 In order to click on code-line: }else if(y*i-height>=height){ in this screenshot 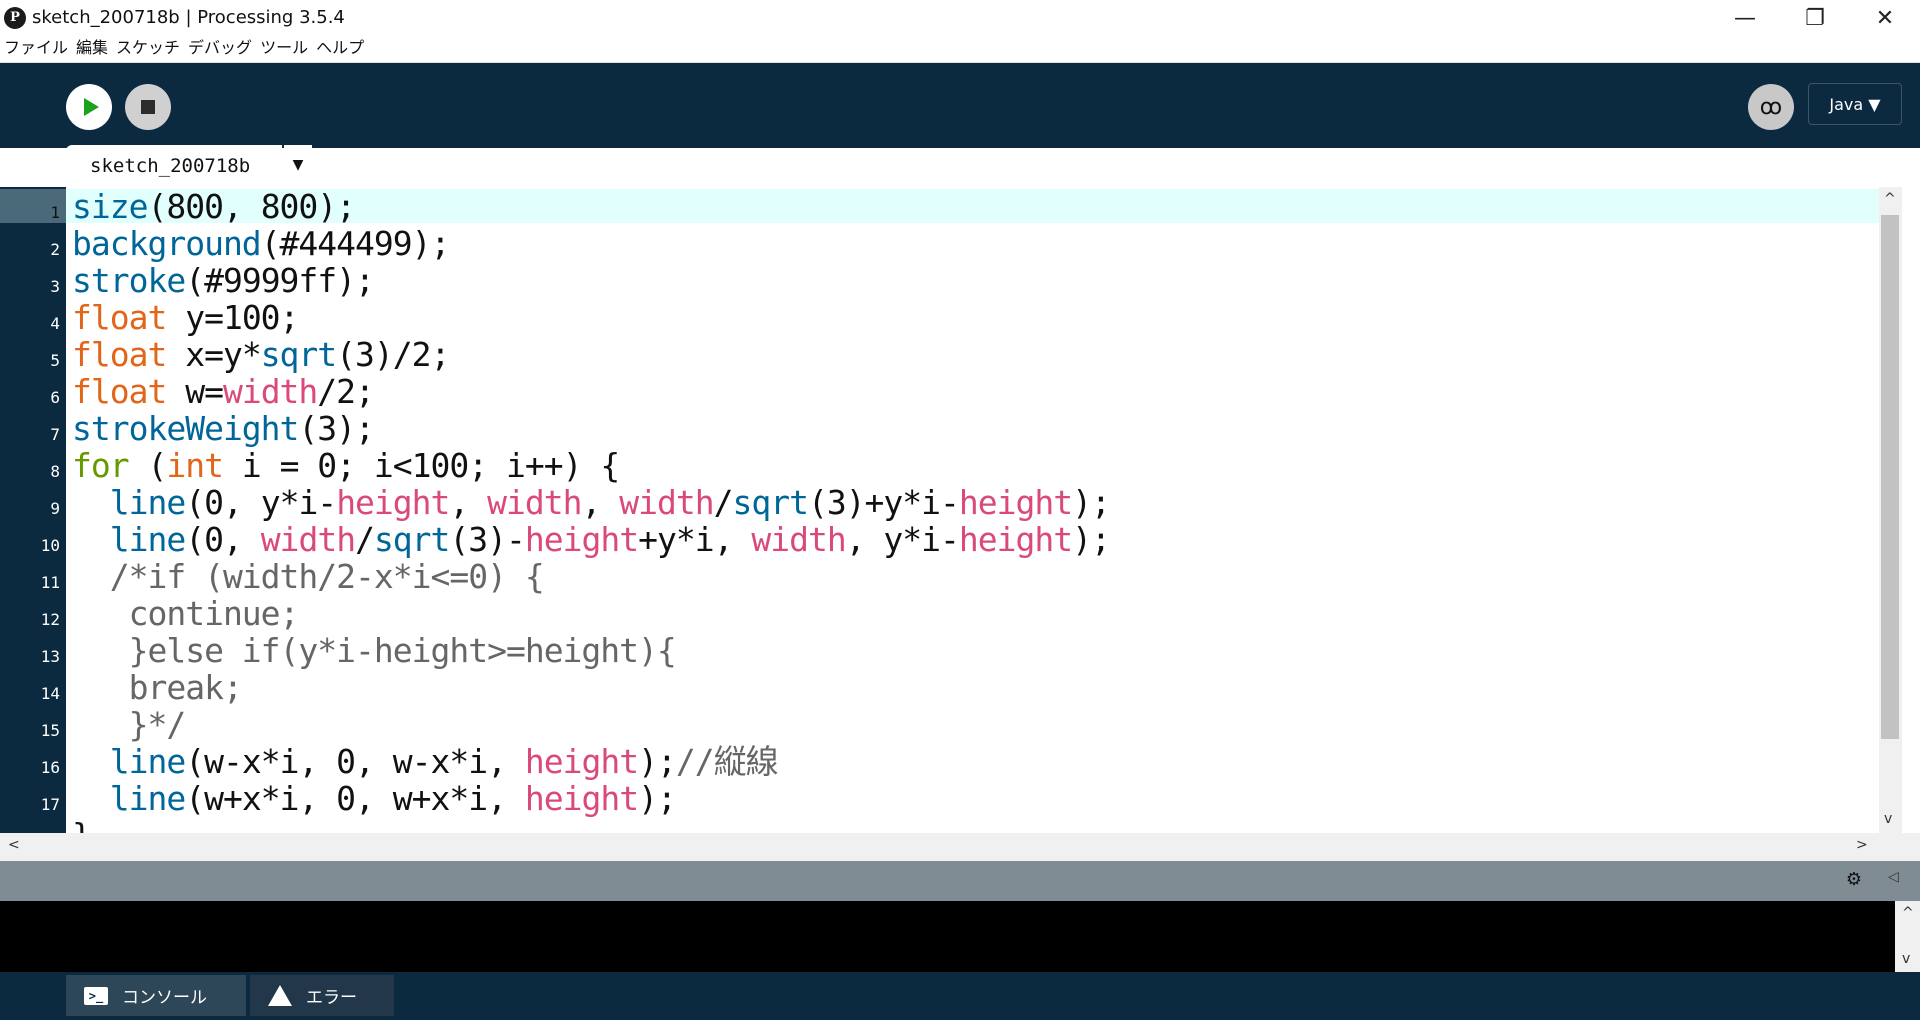, I will do `click(374, 650)`.